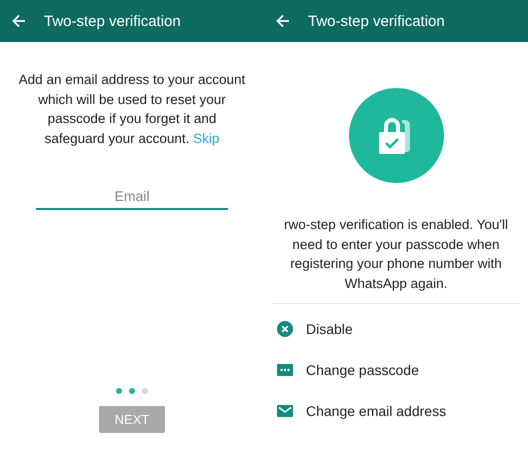 The width and height of the screenshot is (528, 450). I want to click on password-icon, so click(285, 370).